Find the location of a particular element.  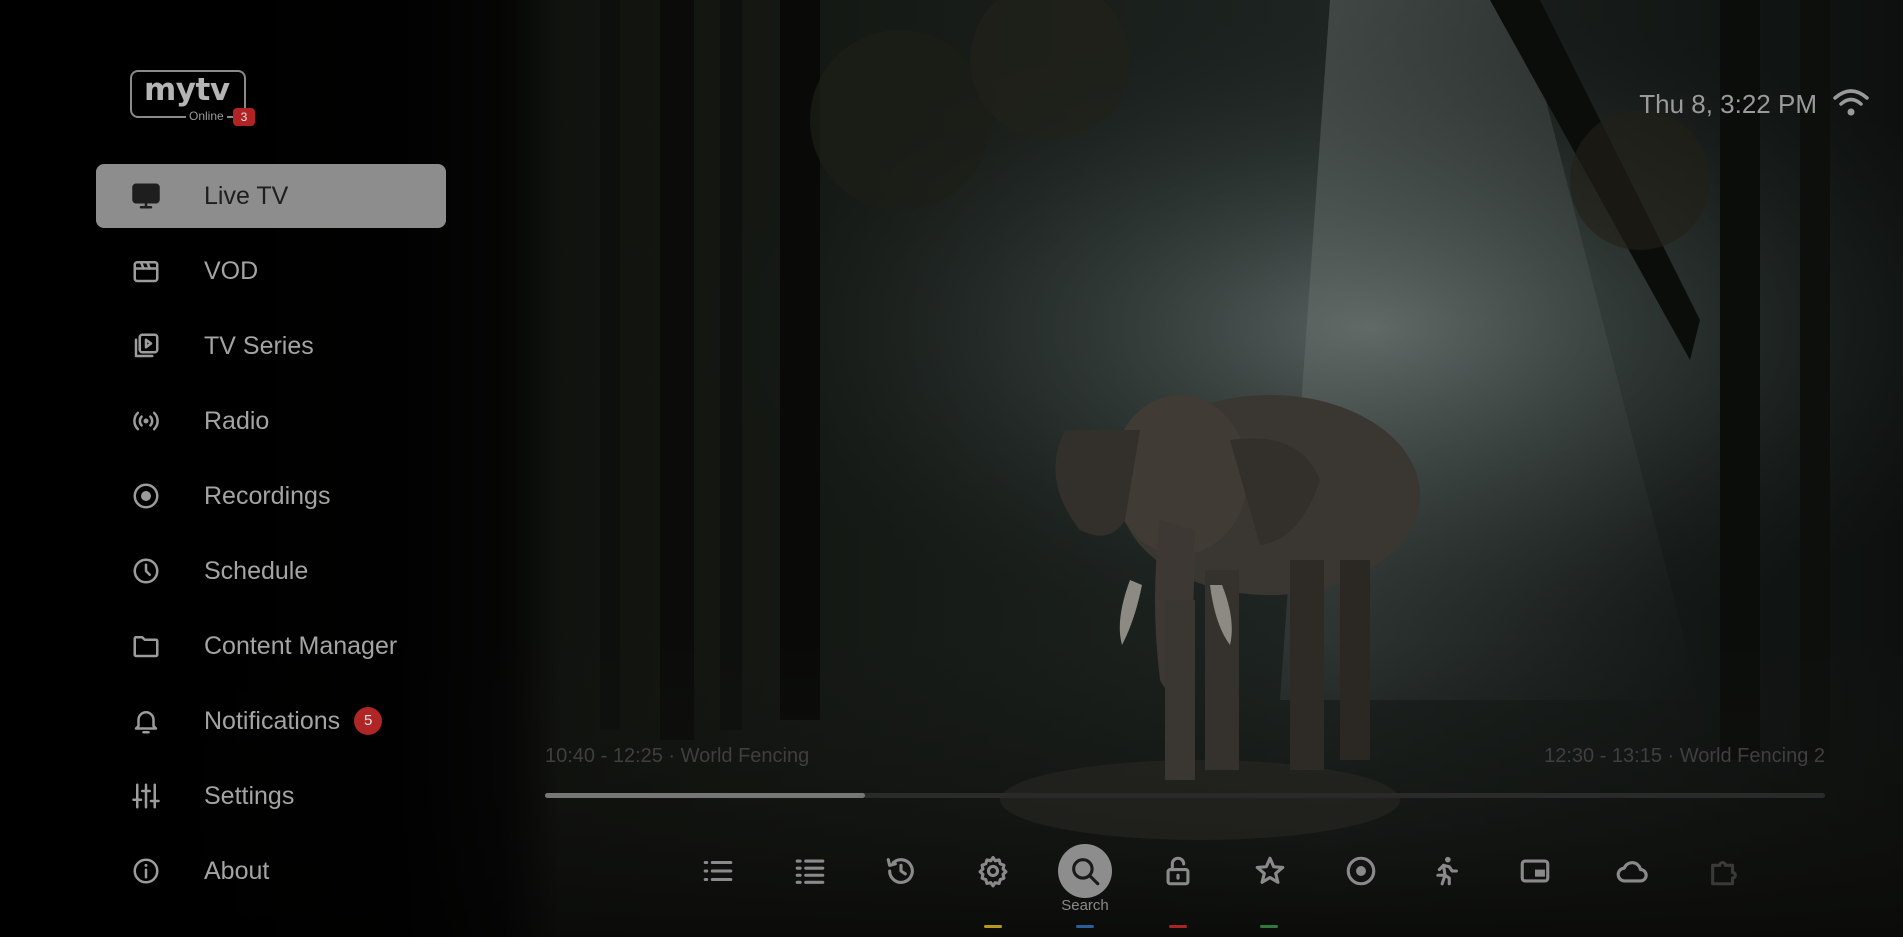

settings-button is located at coordinates (993, 871).